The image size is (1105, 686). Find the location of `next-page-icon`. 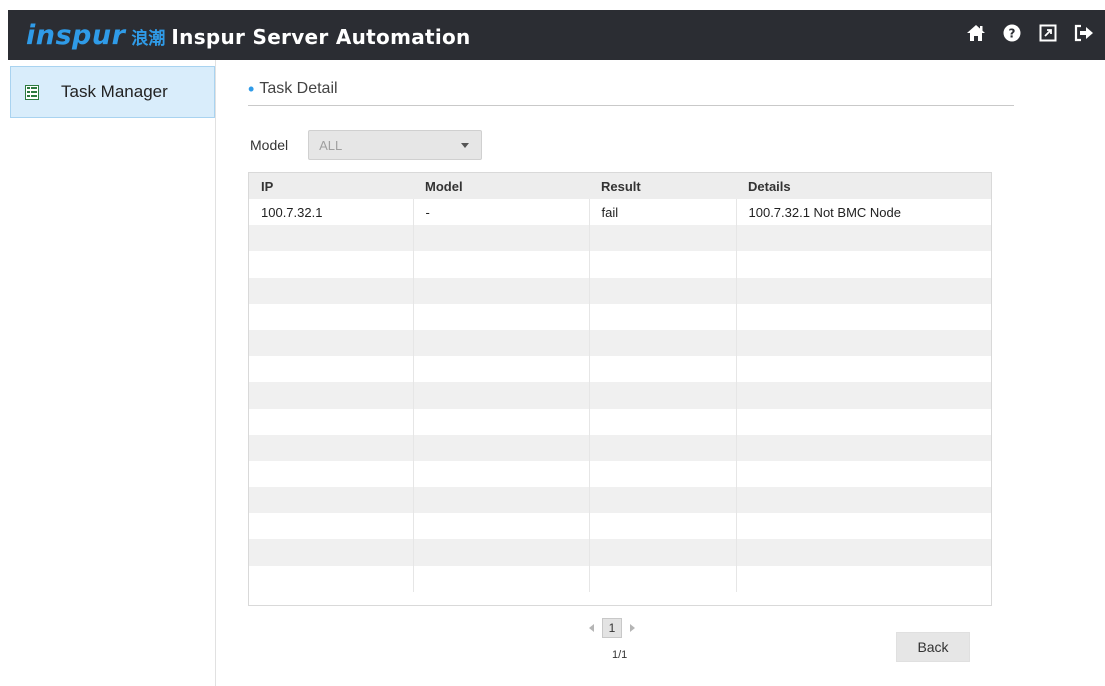

next-page-icon is located at coordinates (632, 628).